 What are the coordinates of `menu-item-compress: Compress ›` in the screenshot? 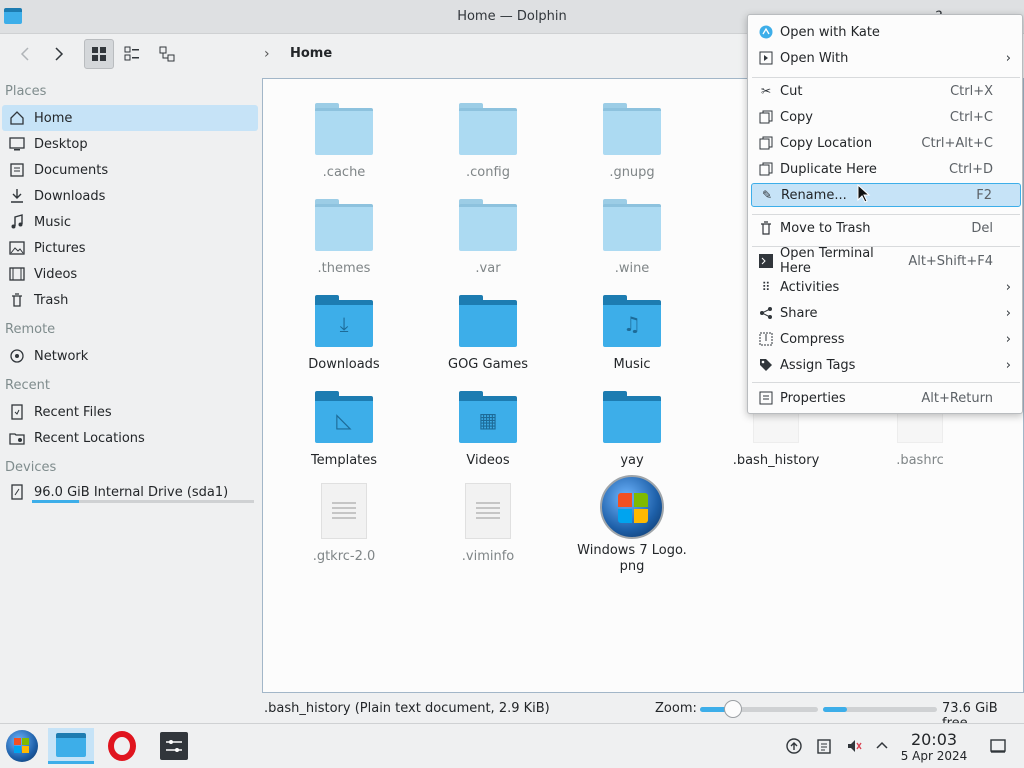 It's located at (886, 339).